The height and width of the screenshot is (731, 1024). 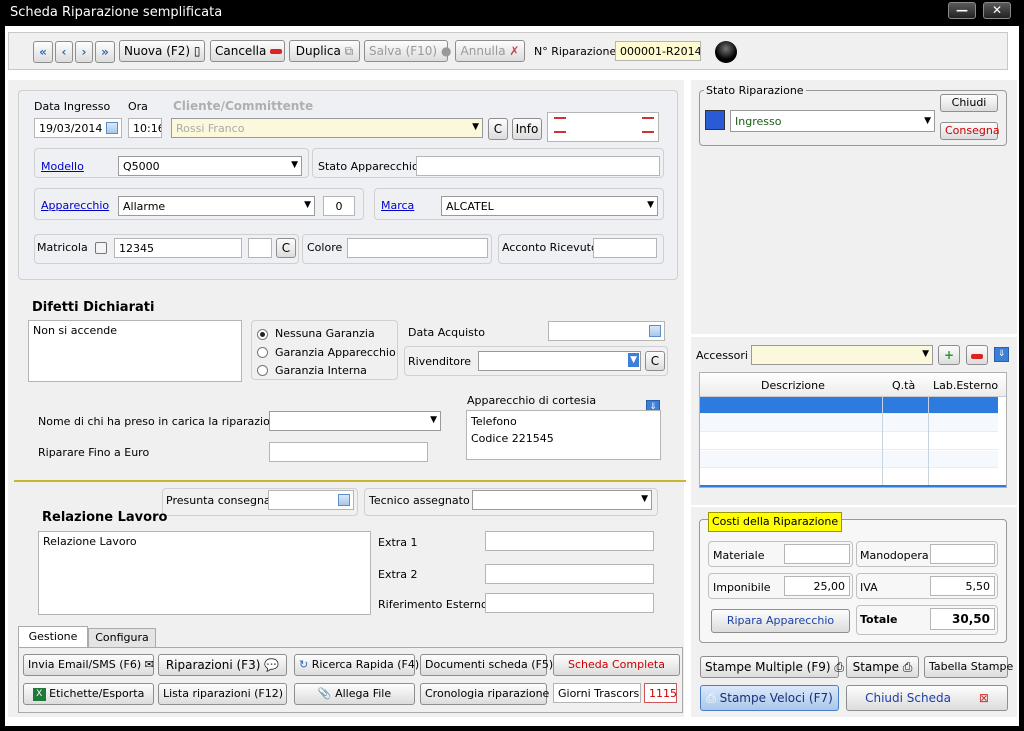 What do you see at coordinates (997, 10) in the screenshot?
I see `close-window-button: ✕` at bounding box center [997, 10].